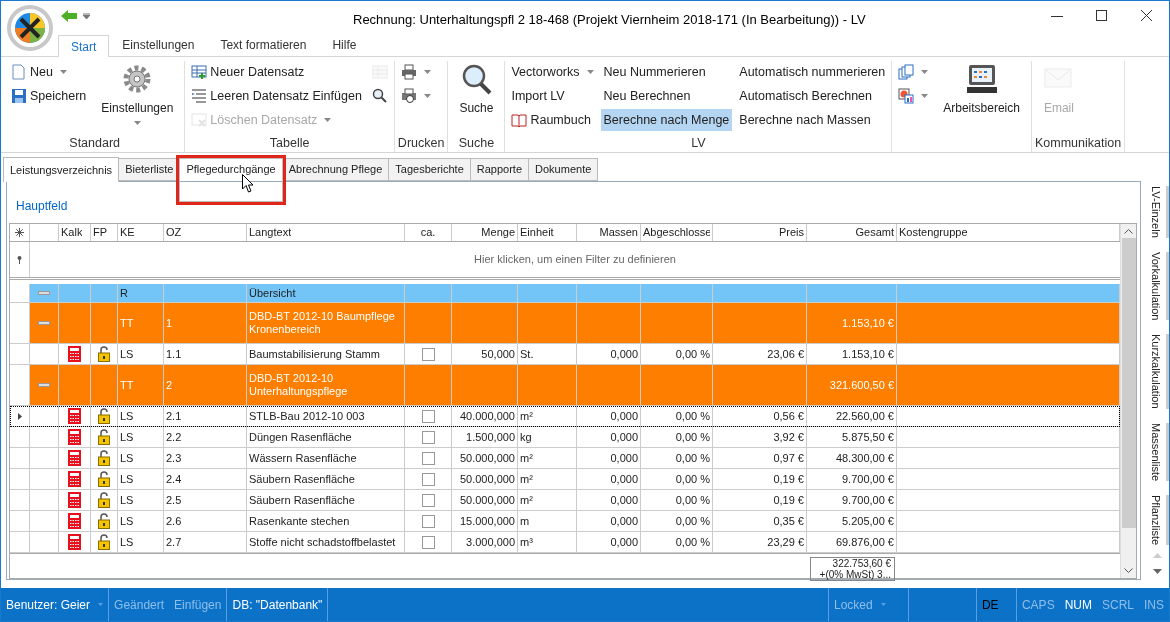 The image size is (1170, 622). What do you see at coordinates (231, 180) in the screenshot?
I see `document-tab: Pflegedurchgänge` at bounding box center [231, 180].